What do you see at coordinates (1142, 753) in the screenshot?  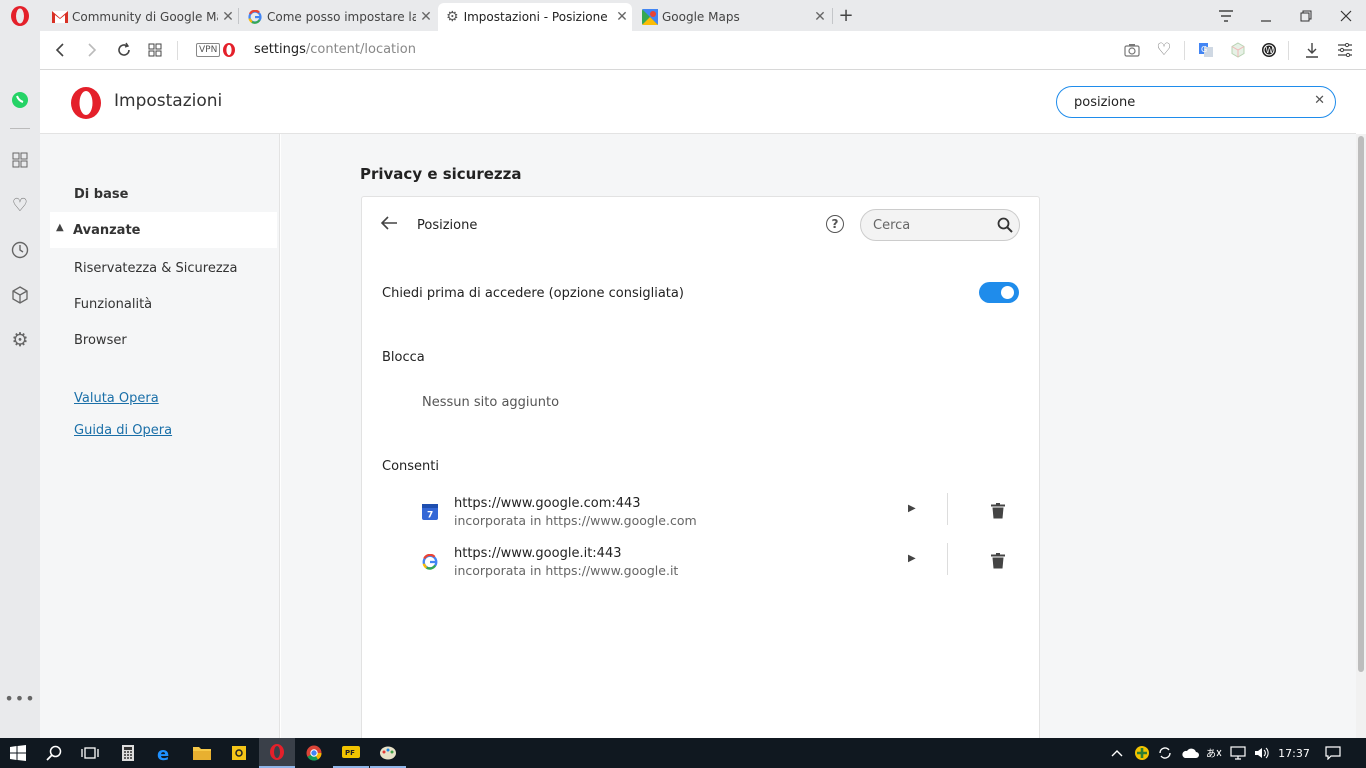 I see `tray-app-icon` at bounding box center [1142, 753].